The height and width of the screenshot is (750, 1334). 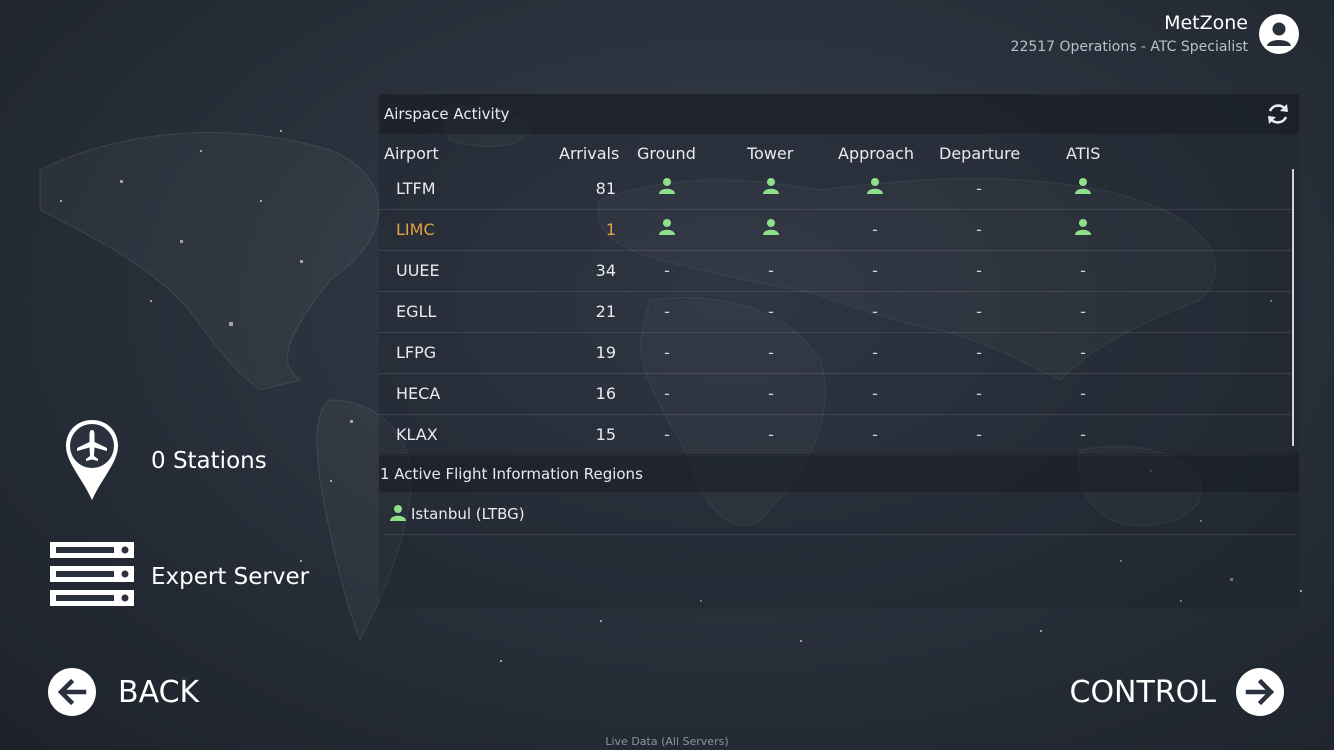 What do you see at coordinates (447, 114) in the screenshot?
I see `panel-title: Airspace Activity` at bounding box center [447, 114].